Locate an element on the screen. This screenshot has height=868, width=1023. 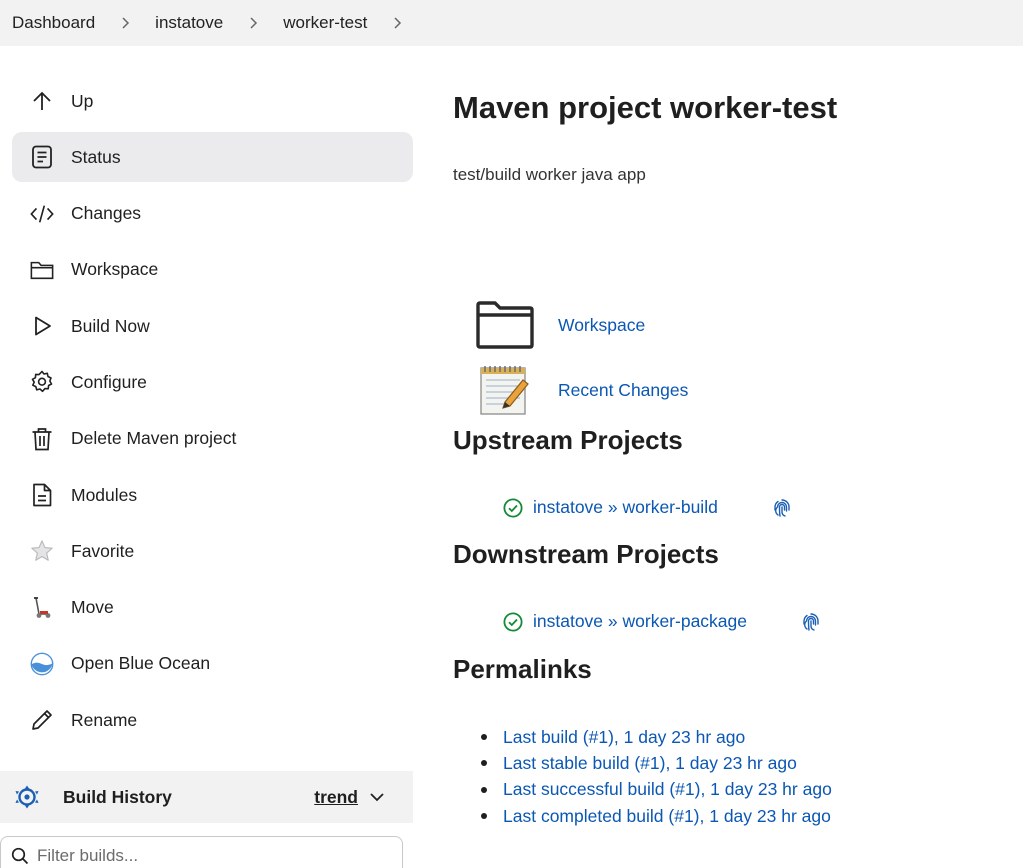
build-history-icon is located at coordinates (27, 797).